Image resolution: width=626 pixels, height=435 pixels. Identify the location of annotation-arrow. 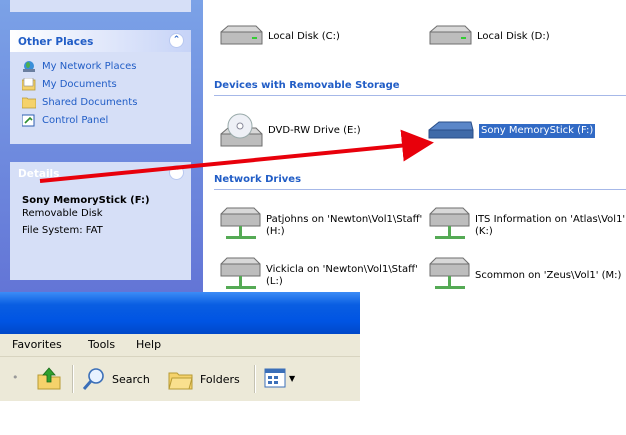
(236, 156).